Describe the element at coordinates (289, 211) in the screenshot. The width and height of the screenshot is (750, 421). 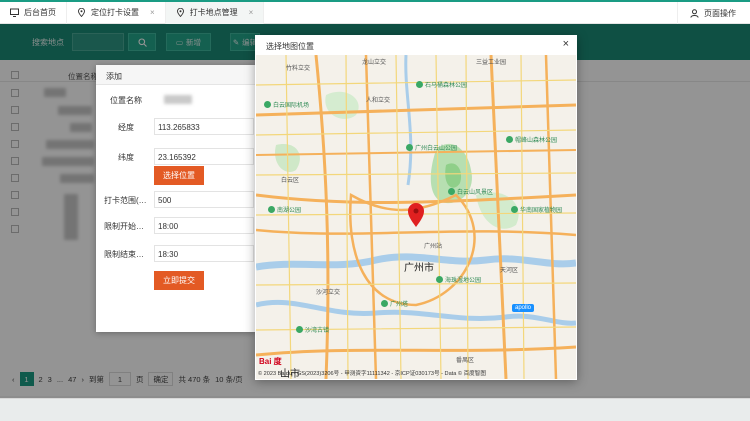
I see `poi-label: 南湖公园` at that location.